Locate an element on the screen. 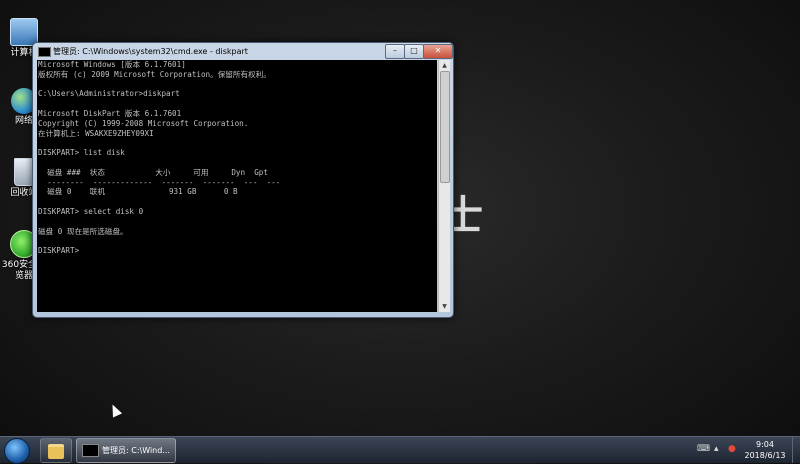  taskbar-clock: 9:04 2018/6/13 is located at coordinates (765, 450).